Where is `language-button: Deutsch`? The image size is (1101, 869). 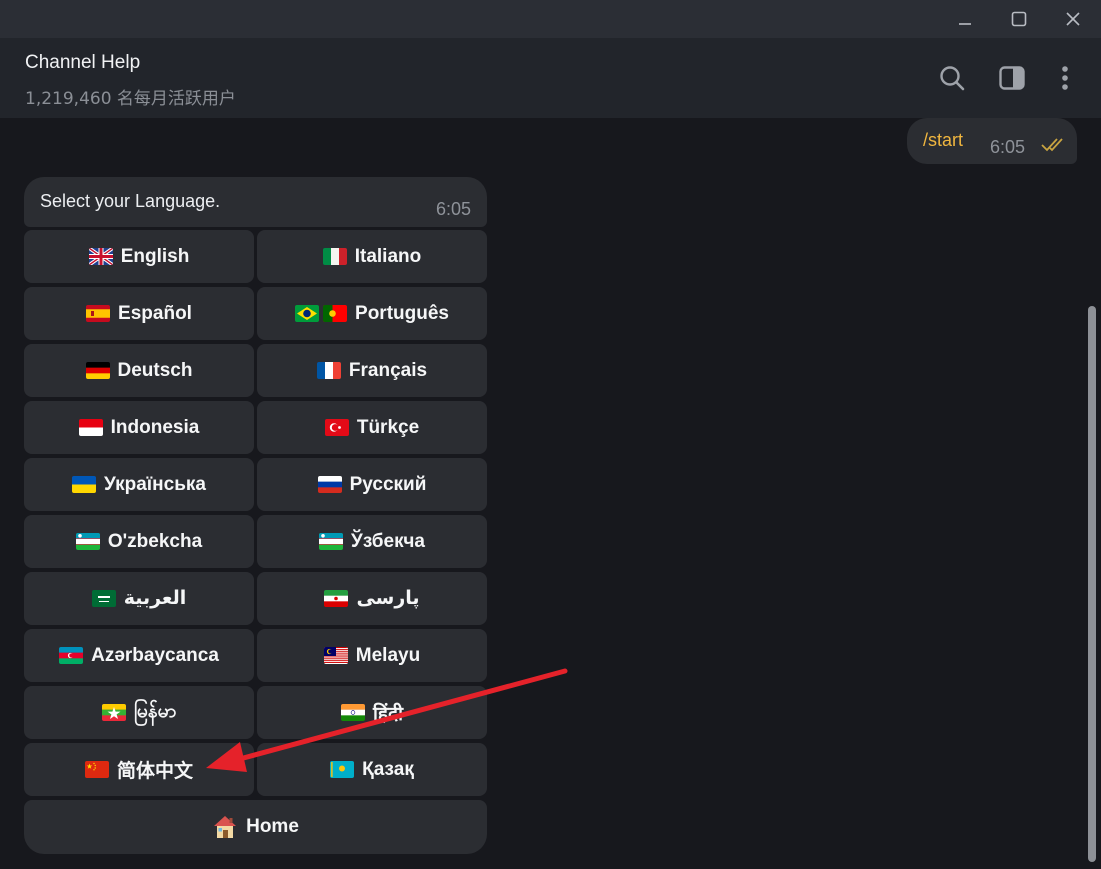 language-button: Deutsch is located at coordinates (139, 370).